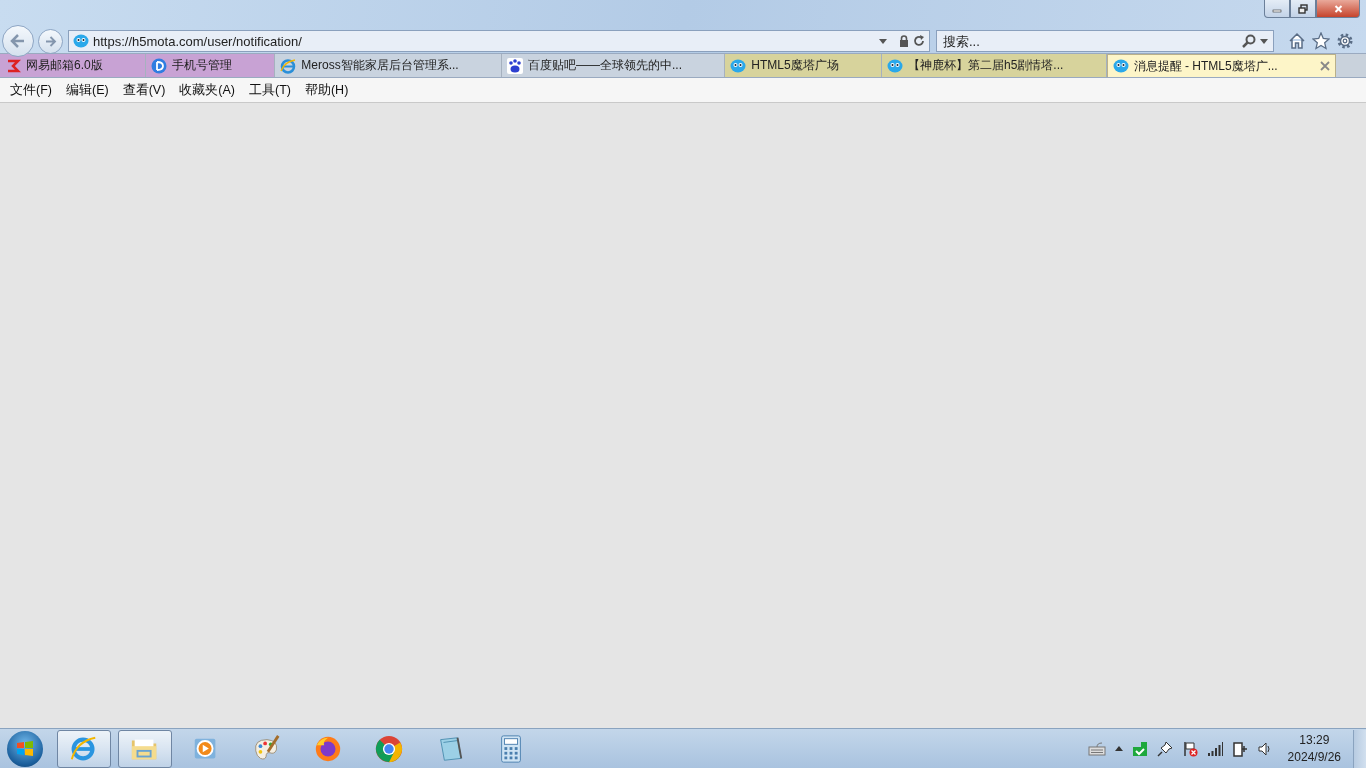  Describe the element at coordinates (18, 41) in the screenshot. I see `back-button` at that location.